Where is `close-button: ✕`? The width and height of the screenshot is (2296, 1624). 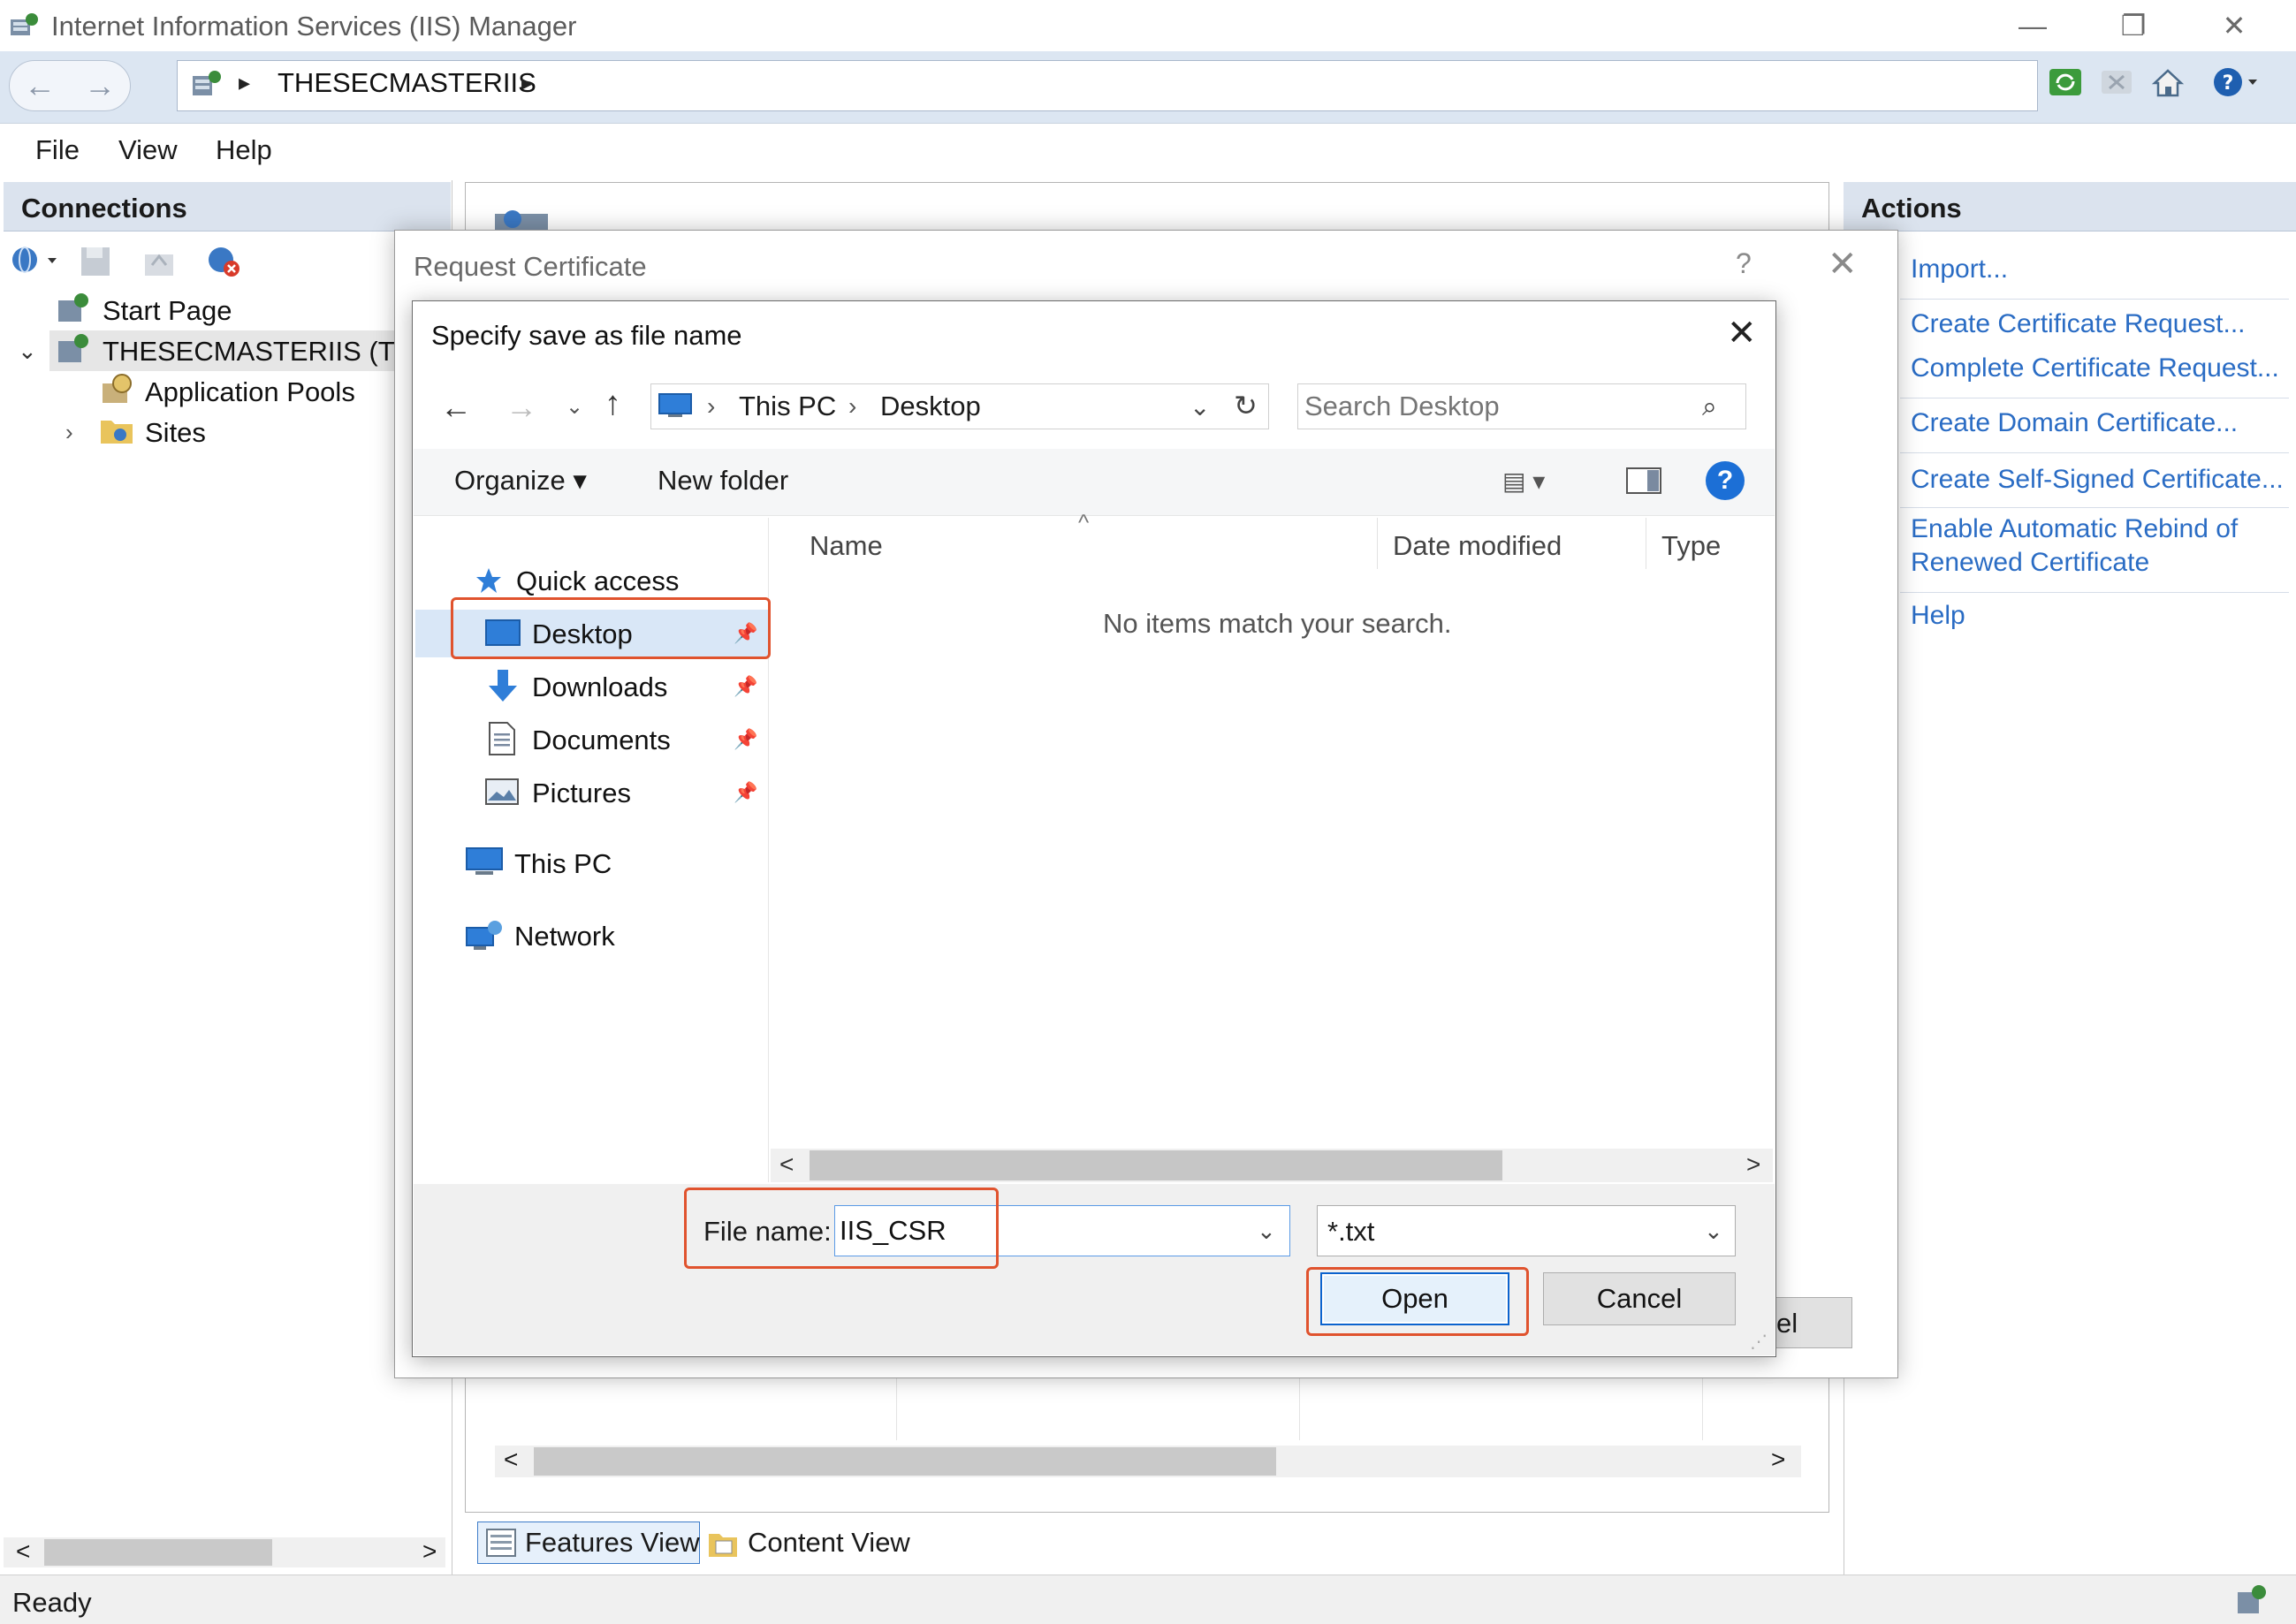
close-button: ✕ is located at coordinates (2234, 25).